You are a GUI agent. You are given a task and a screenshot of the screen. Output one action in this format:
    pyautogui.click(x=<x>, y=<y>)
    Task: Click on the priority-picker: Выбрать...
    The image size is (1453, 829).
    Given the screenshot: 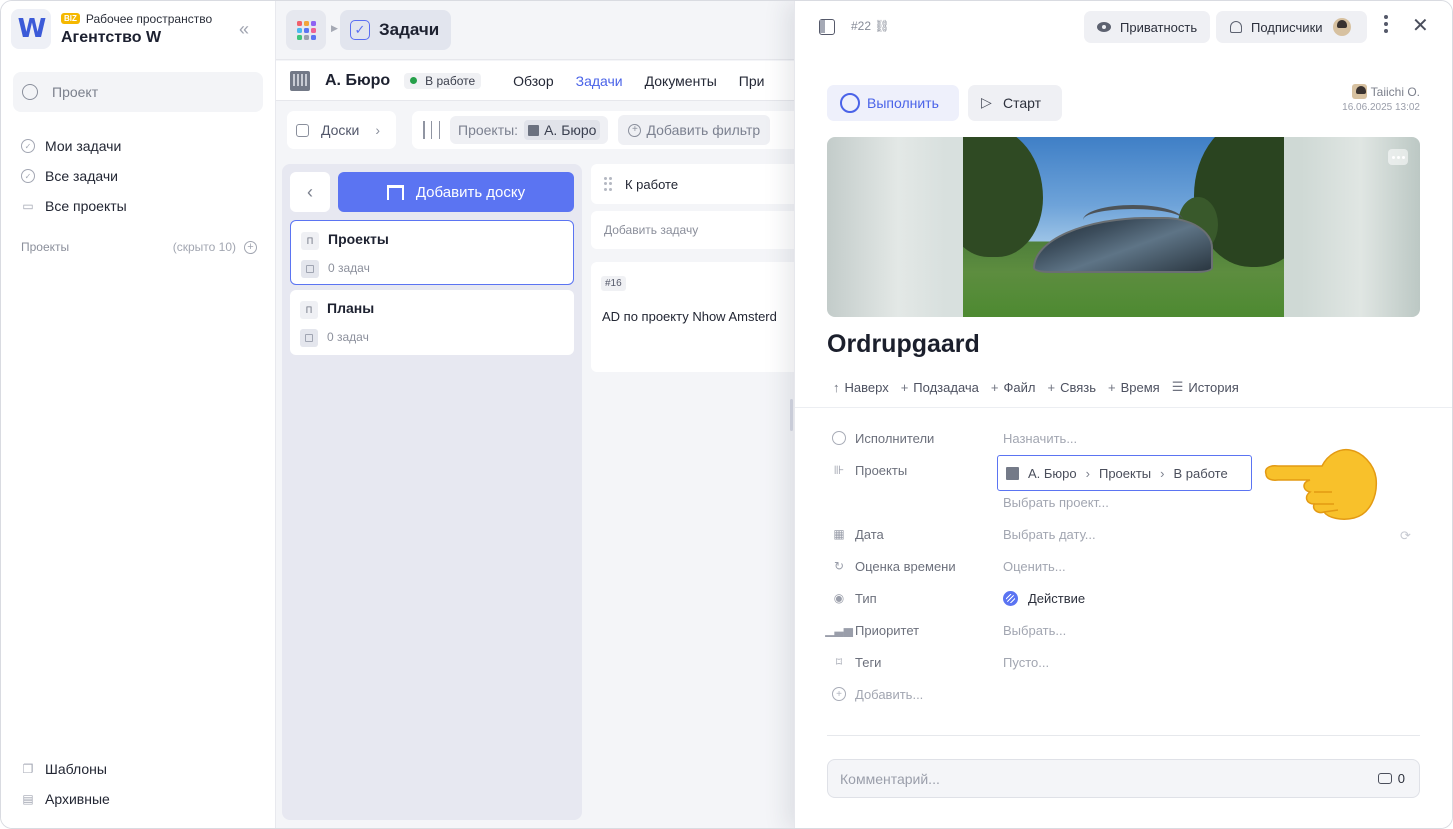 What is the action you would take?
    pyautogui.click(x=1034, y=630)
    